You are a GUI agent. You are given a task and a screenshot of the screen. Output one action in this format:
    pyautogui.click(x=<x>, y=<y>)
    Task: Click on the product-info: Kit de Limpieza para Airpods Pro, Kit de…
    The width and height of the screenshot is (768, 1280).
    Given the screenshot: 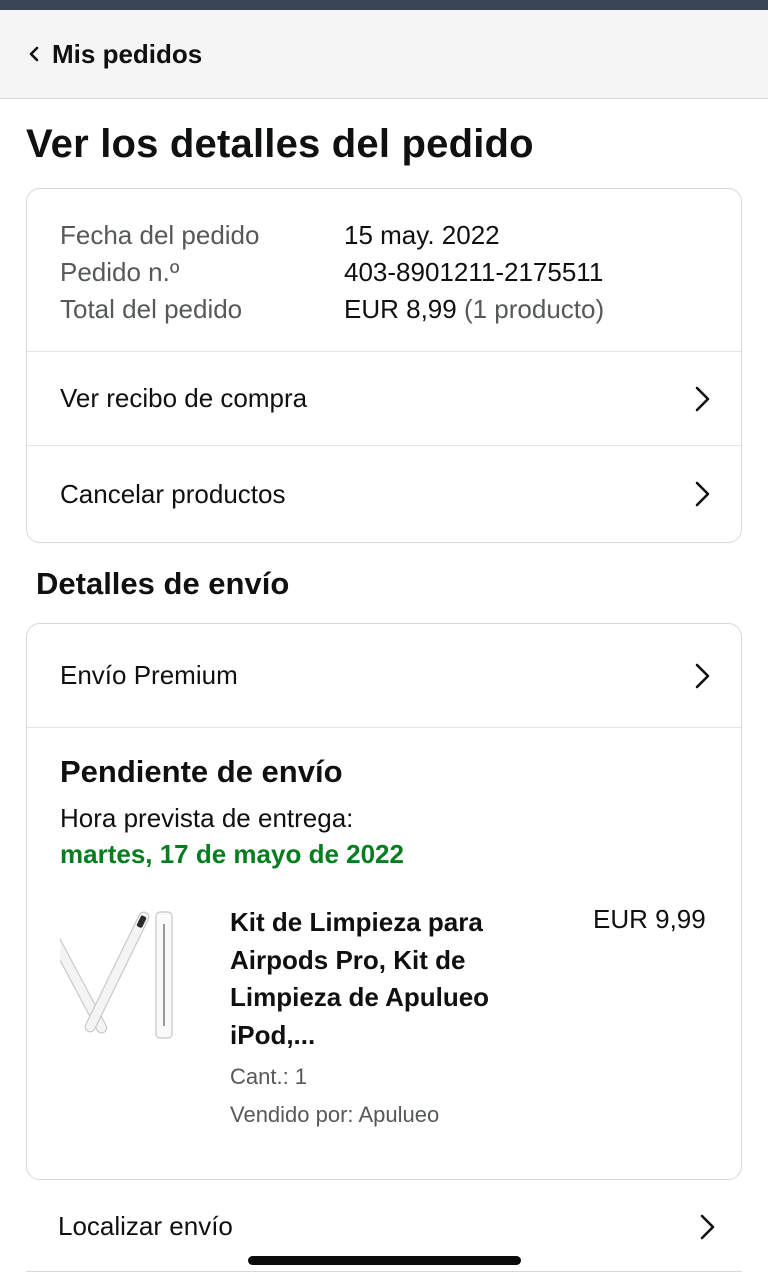 What is the action you would take?
    pyautogui.click(x=400, y=1016)
    